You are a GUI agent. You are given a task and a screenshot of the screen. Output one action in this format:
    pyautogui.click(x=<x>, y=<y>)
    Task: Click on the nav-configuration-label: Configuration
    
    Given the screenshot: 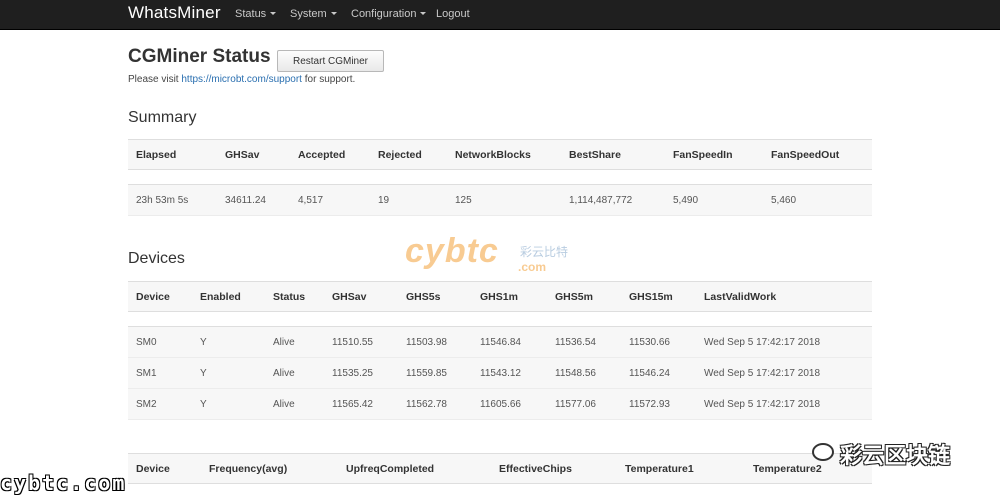 What is the action you would take?
    pyautogui.click(x=384, y=14)
    